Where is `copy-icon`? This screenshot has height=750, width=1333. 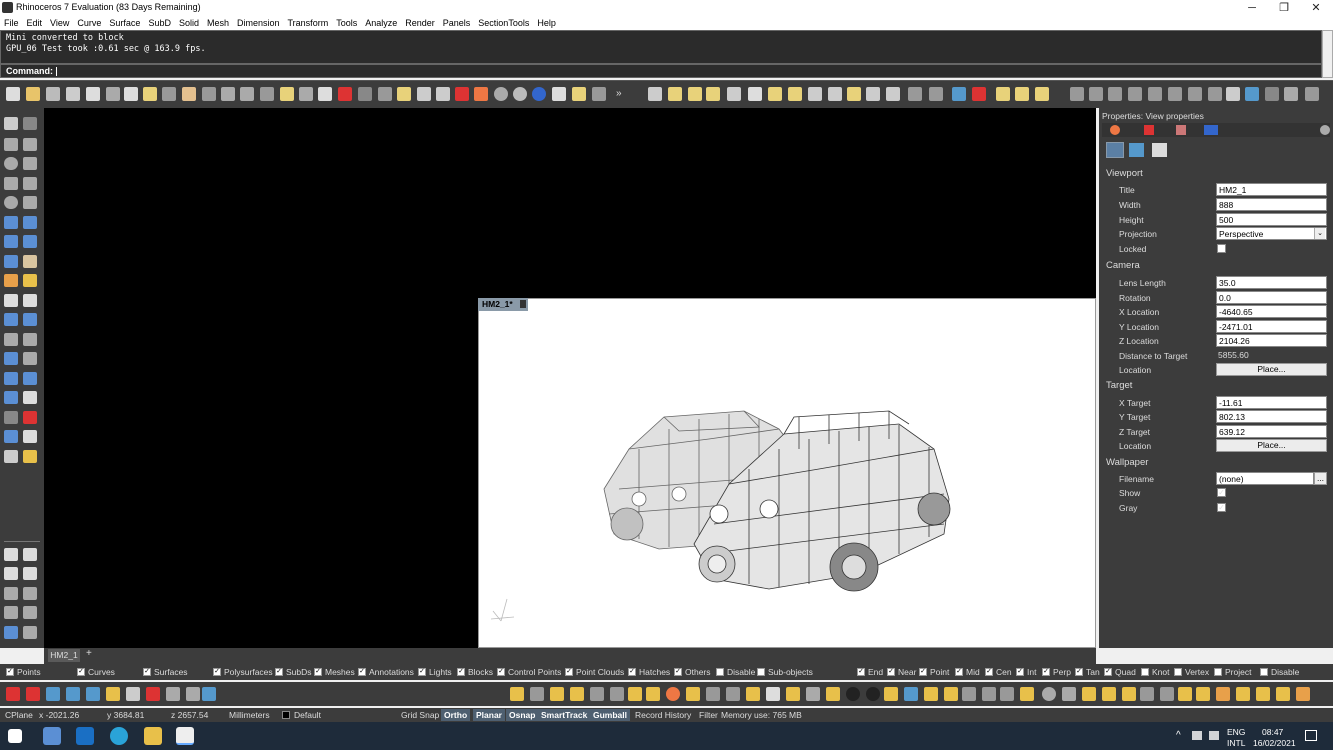
copy-icon is located at coordinates (131, 94).